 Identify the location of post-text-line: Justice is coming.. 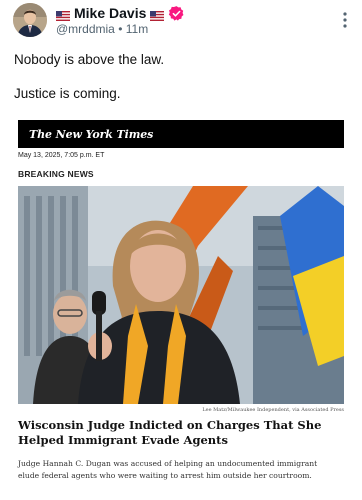
(67, 93).